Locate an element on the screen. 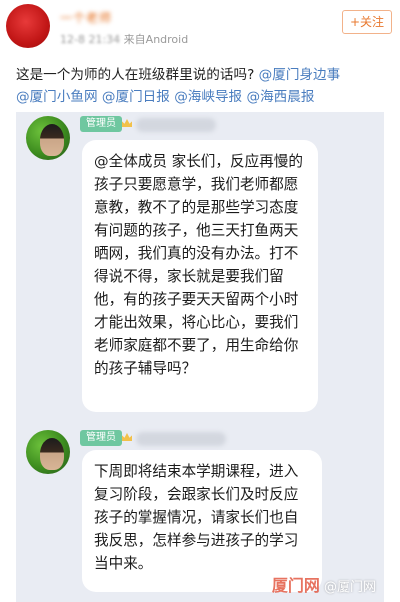 This screenshot has width=400, height=602. follow-button: +关注 is located at coordinates (367, 22).